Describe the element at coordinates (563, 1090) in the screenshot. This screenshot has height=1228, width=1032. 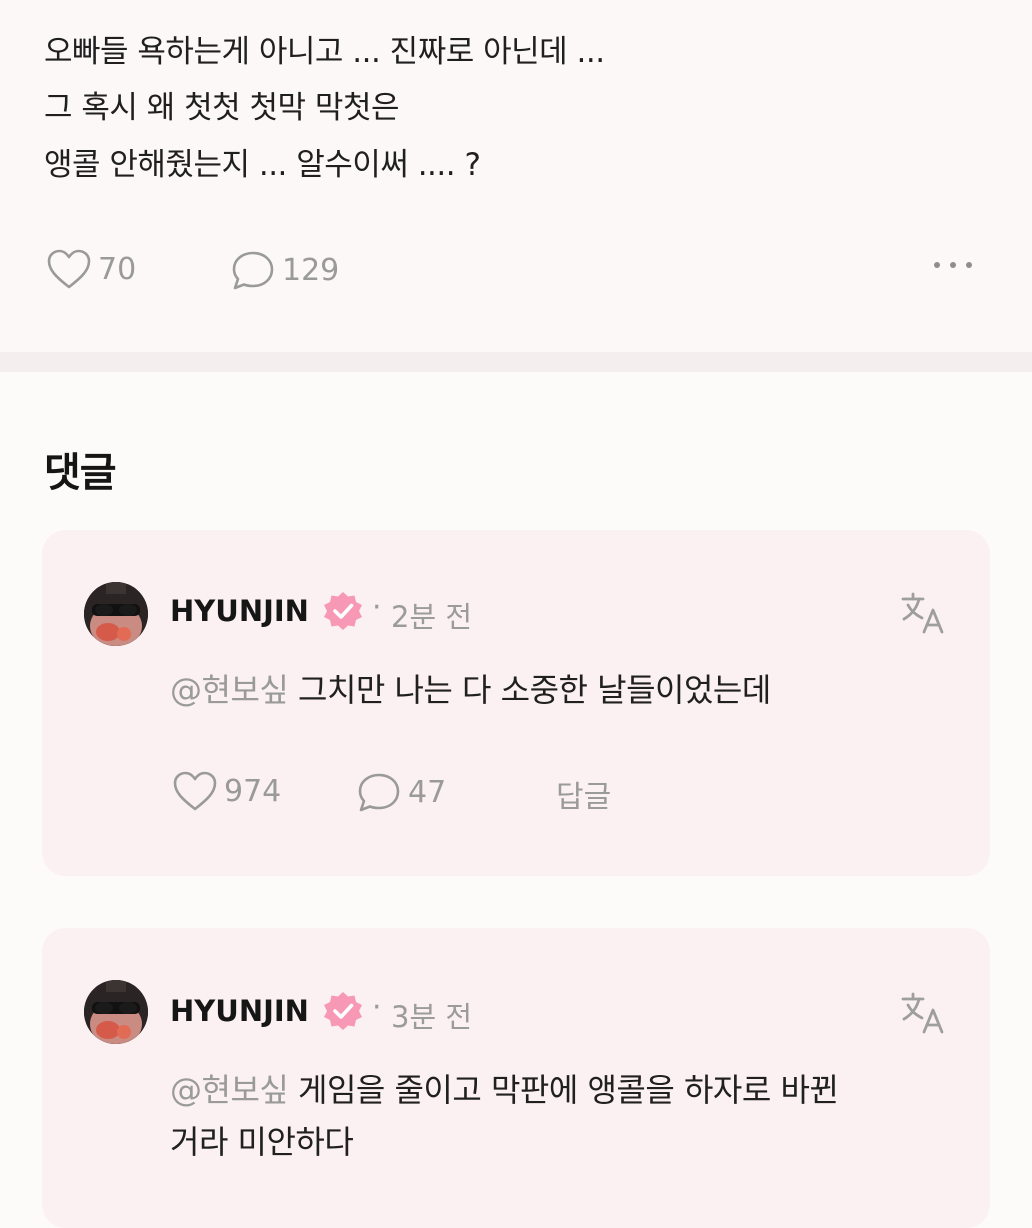
I see `comment-body: 게임을 줄이고 막판에 앵콜을 하자로 바뀐` at that location.